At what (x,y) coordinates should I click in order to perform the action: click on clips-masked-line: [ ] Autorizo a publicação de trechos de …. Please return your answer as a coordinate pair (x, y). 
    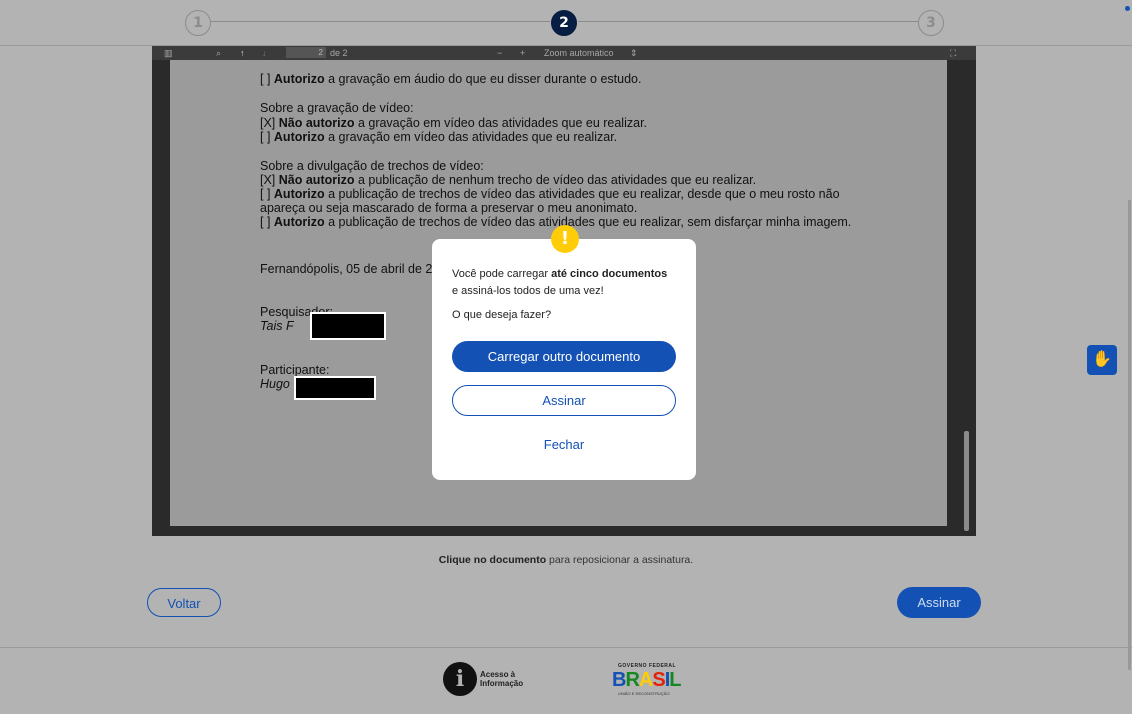
    Looking at the image, I should click on (550, 194).